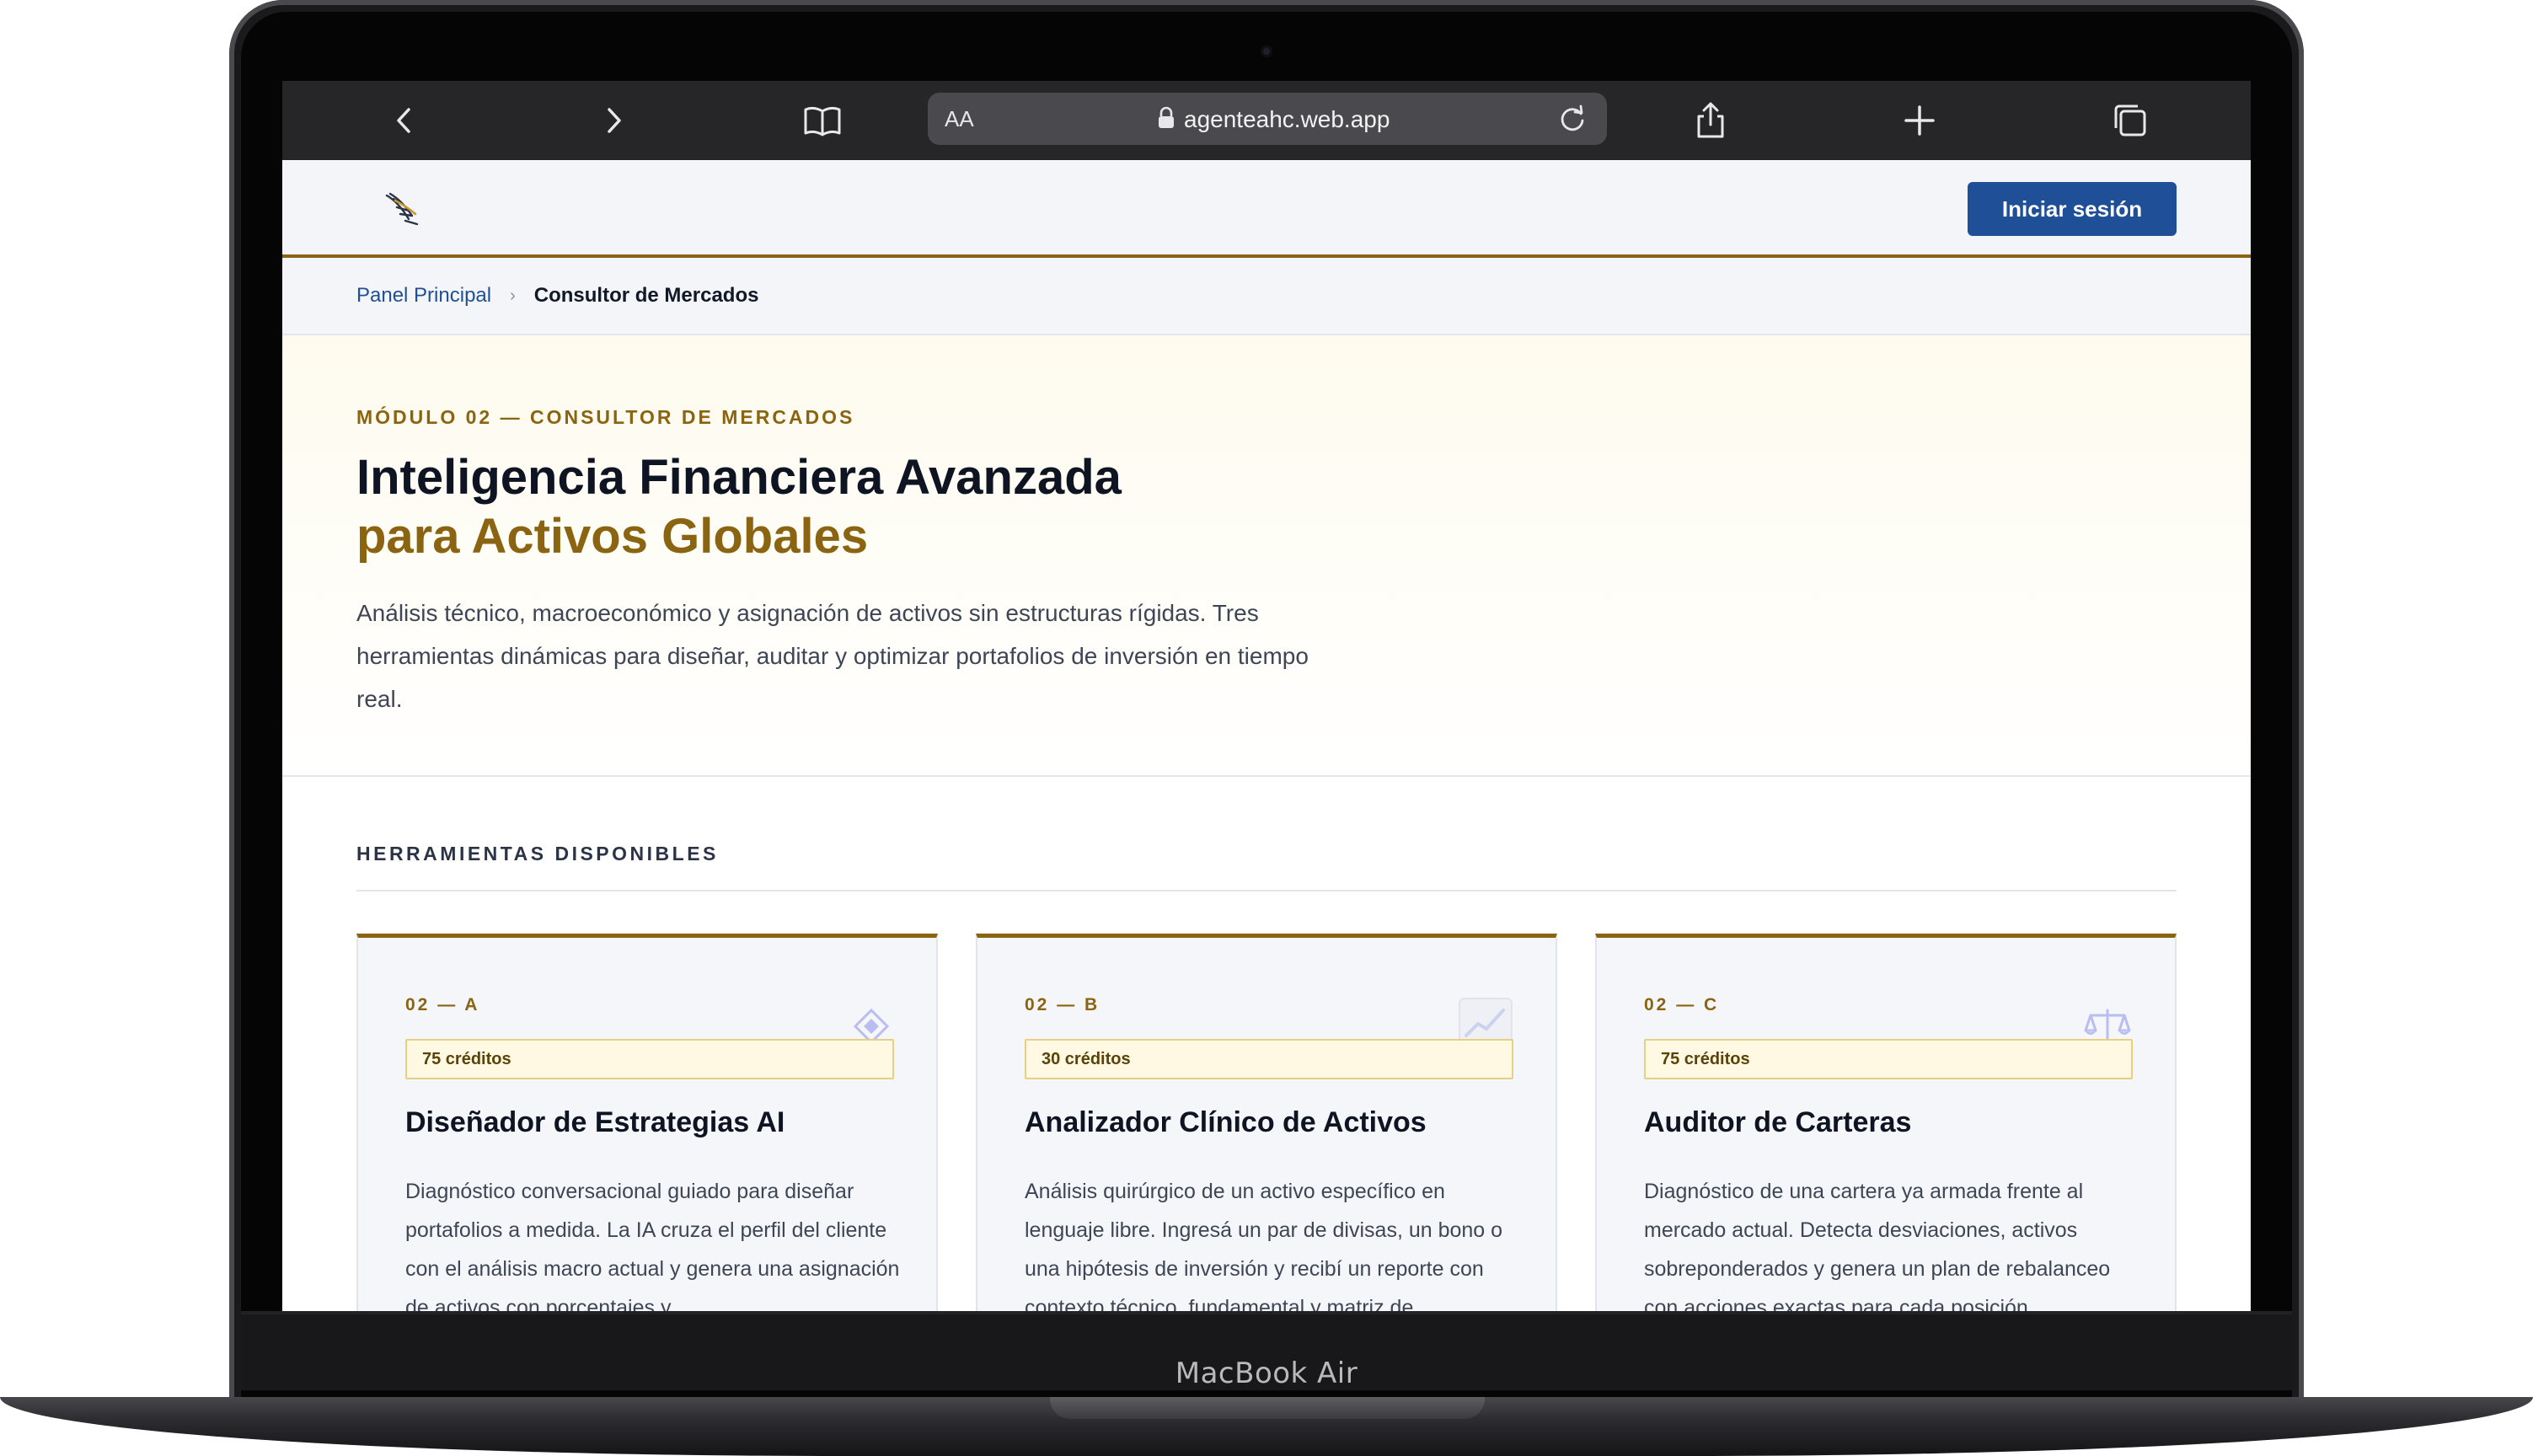 This screenshot has height=1456, width=2533. I want to click on module-kicker: MÓDULO 02 — CONSULTOR DE MERCADOS, so click(605, 417).